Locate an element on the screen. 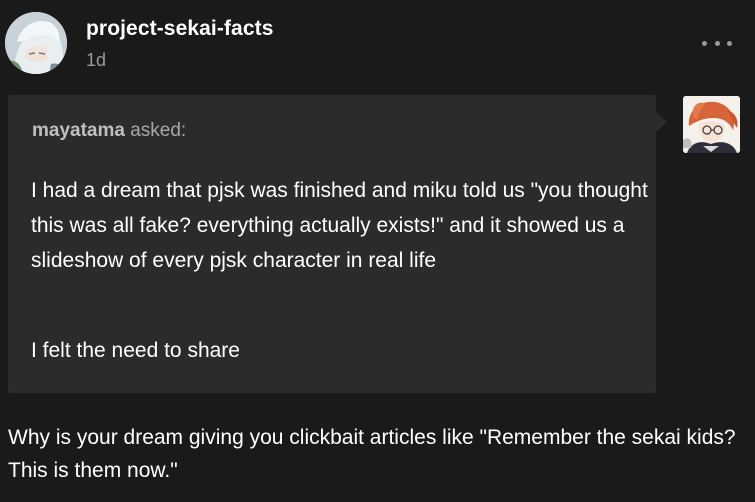  asker-line: mayatama asked: is located at coordinates (109, 131).